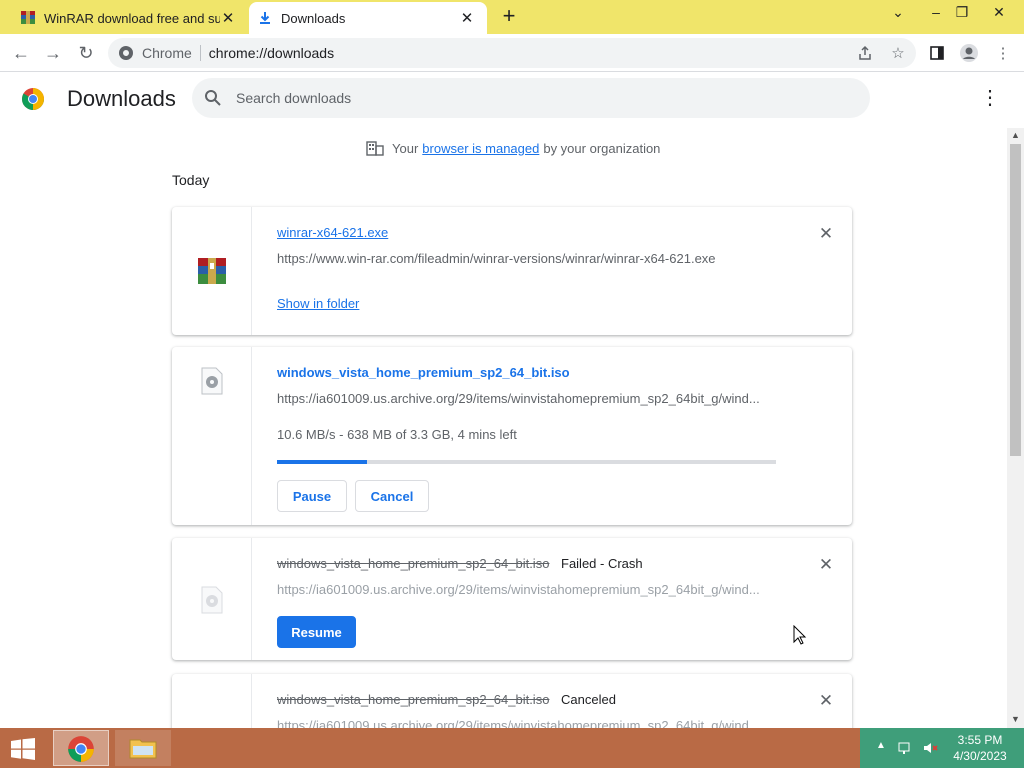  What do you see at coordinates (990, 98) in the screenshot?
I see `more-actions-icon: ⋮` at bounding box center [990, 98].